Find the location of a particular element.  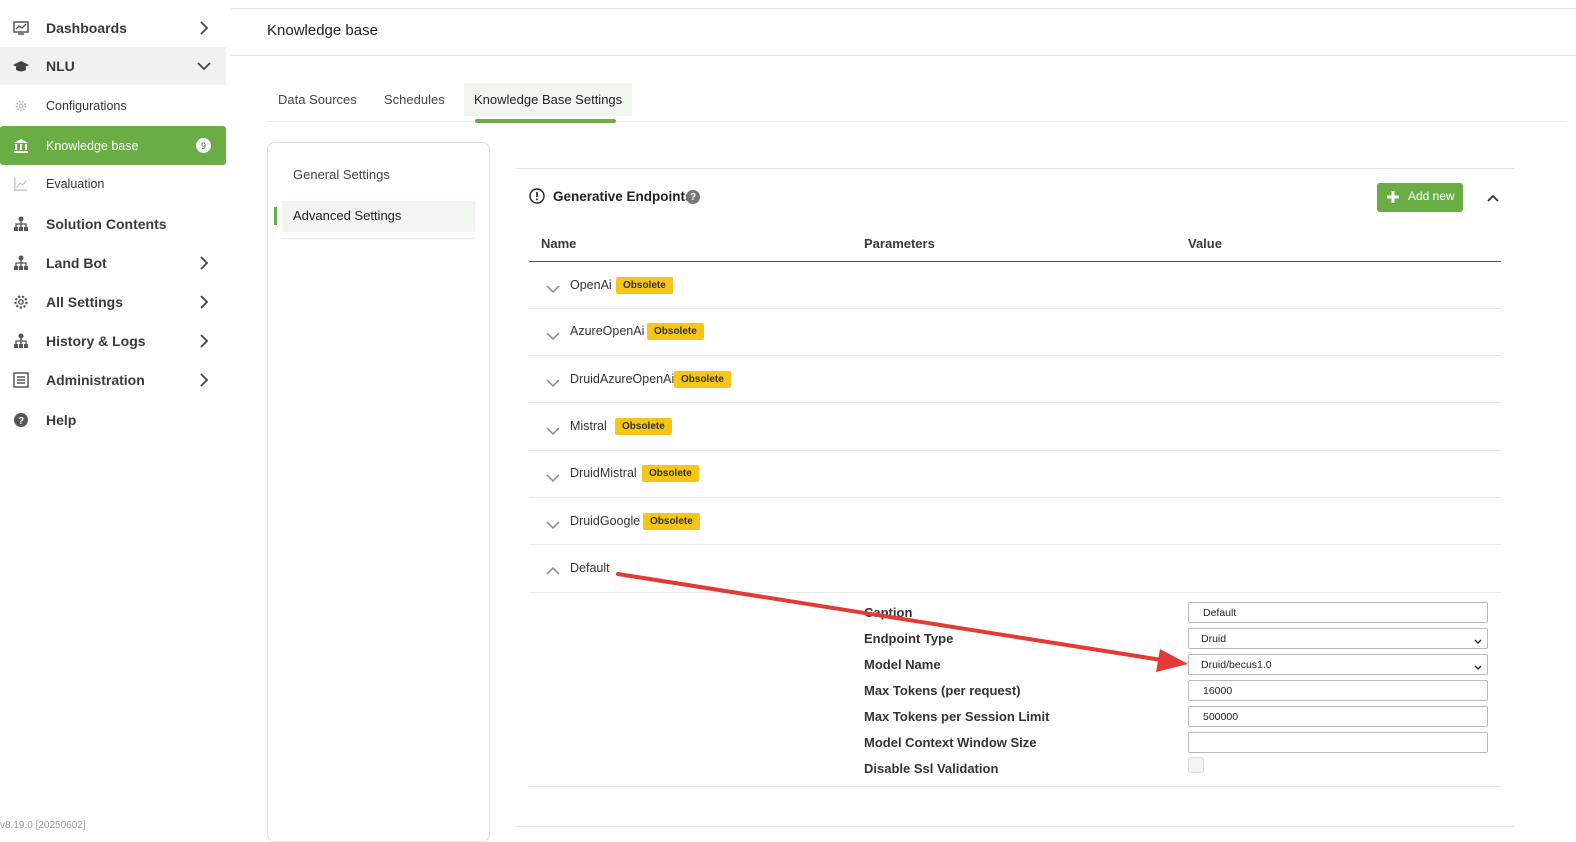

endpoint-name: Mistral is located at coordinates (588, 426).